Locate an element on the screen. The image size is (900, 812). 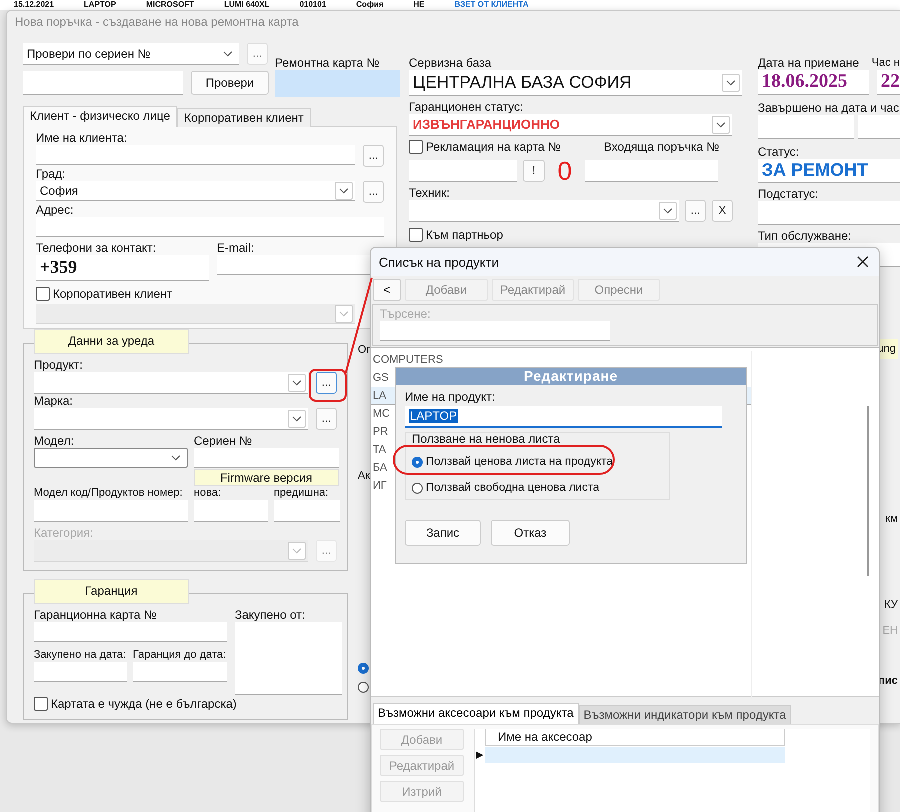
technician-dropdown is located at coordinates (544, 211).